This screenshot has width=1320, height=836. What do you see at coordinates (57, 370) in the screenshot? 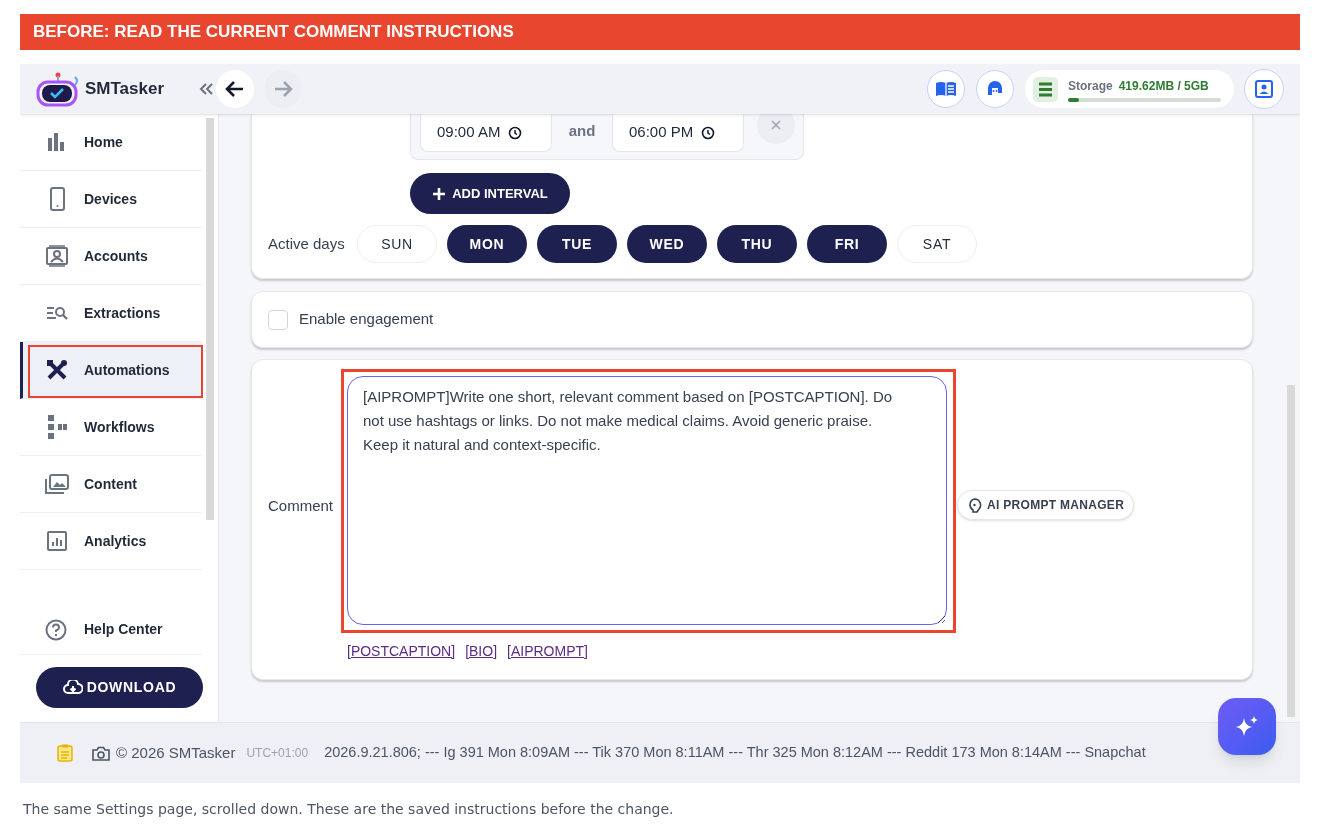
I see `tools-icon` at bounding box center [57, 370].